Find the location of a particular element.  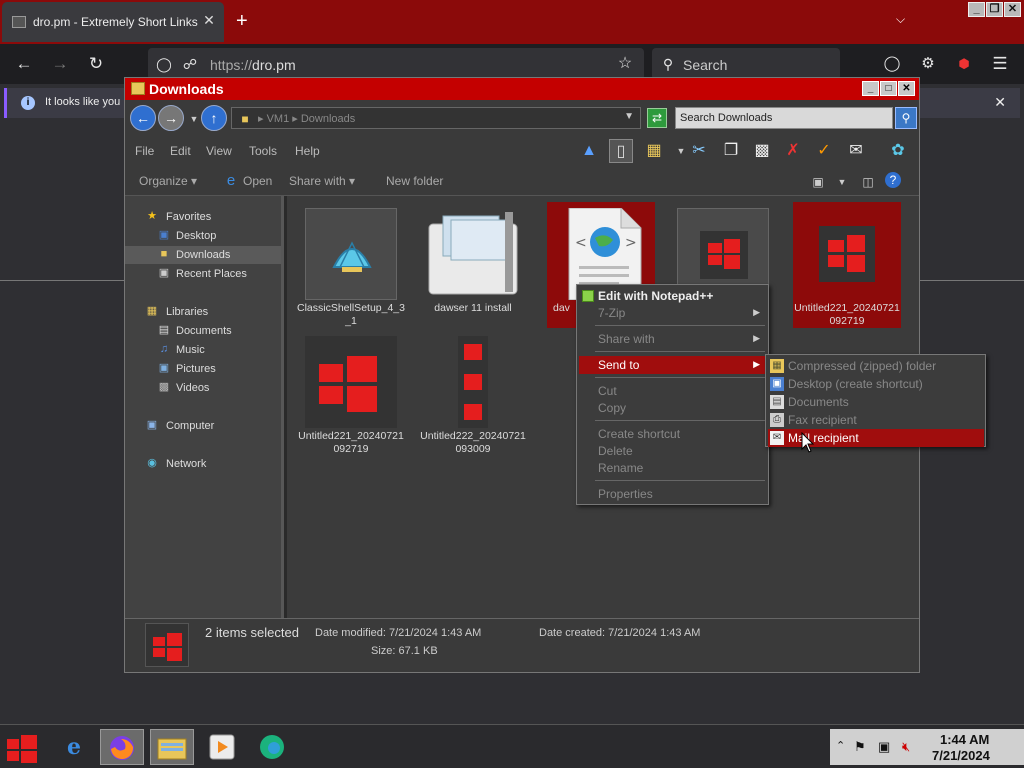

volume-muted-icon: 🔇︎ is located at coordinates (906, 747).